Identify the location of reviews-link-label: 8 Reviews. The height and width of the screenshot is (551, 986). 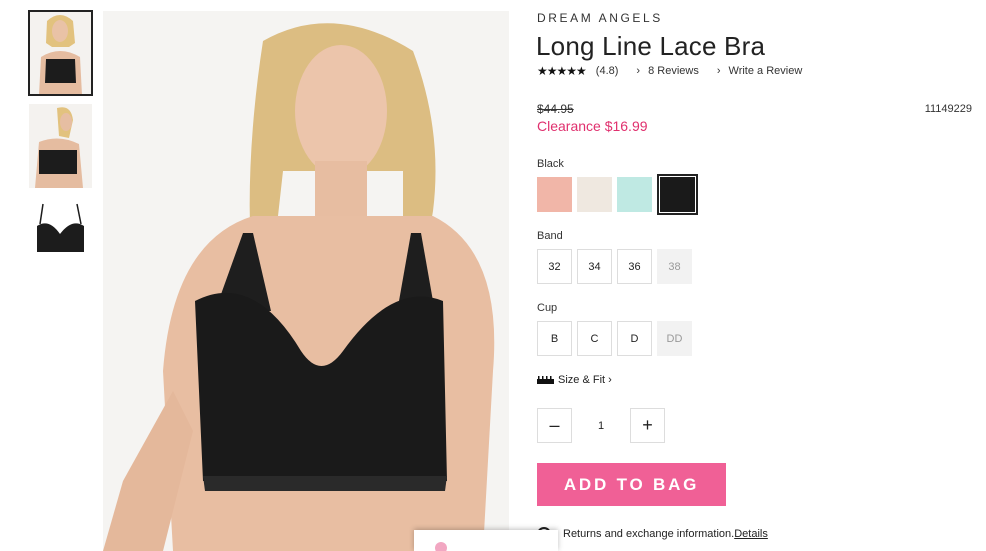
(673, 71).